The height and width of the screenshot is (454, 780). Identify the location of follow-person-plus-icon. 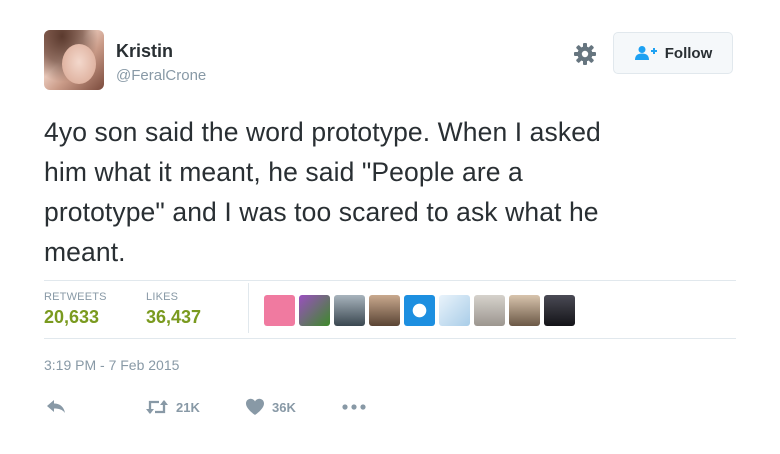
(645, 53).